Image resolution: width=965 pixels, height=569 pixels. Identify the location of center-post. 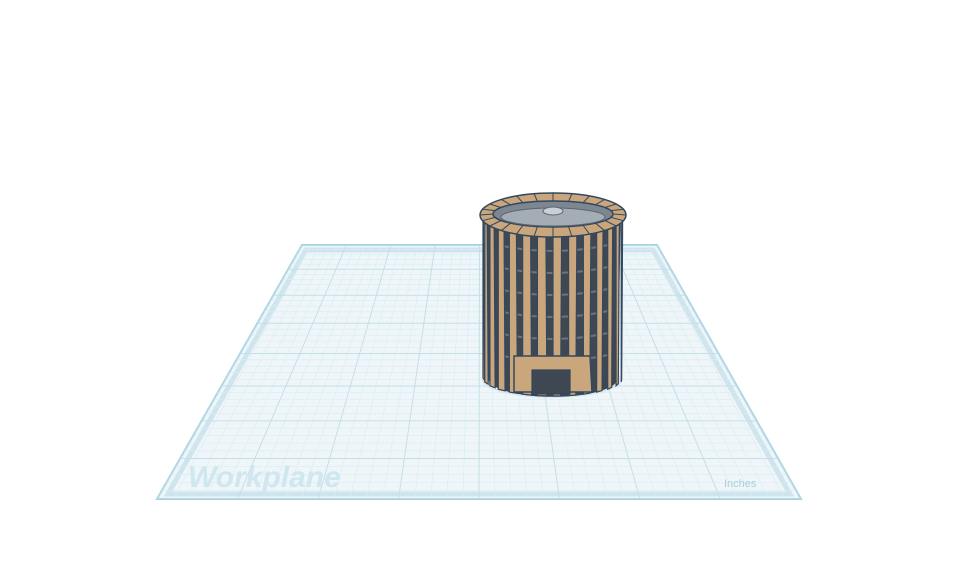
(553, 211).